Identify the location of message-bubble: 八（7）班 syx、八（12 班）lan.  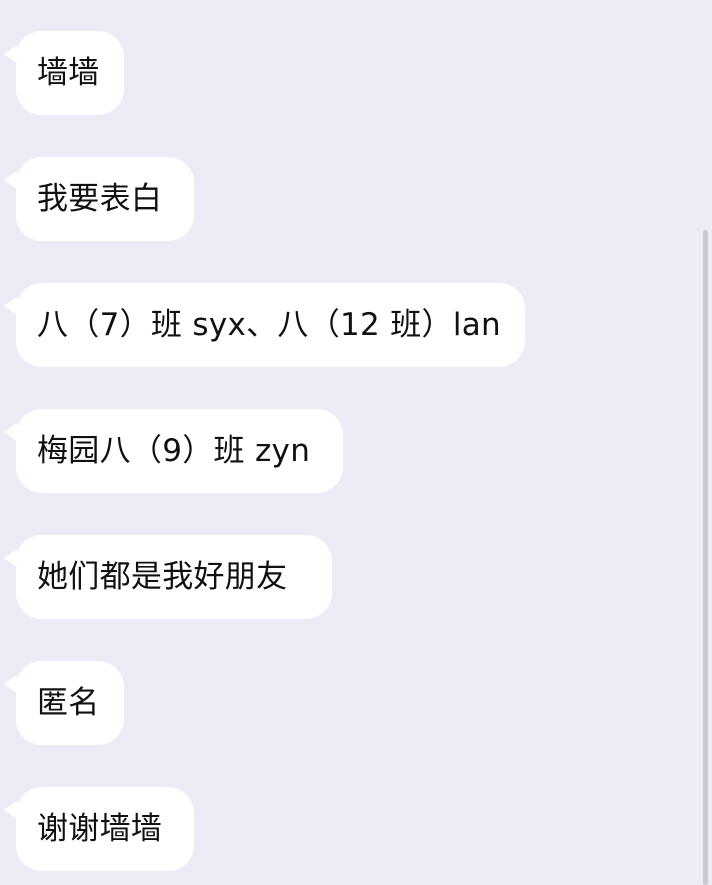
(264, 325).